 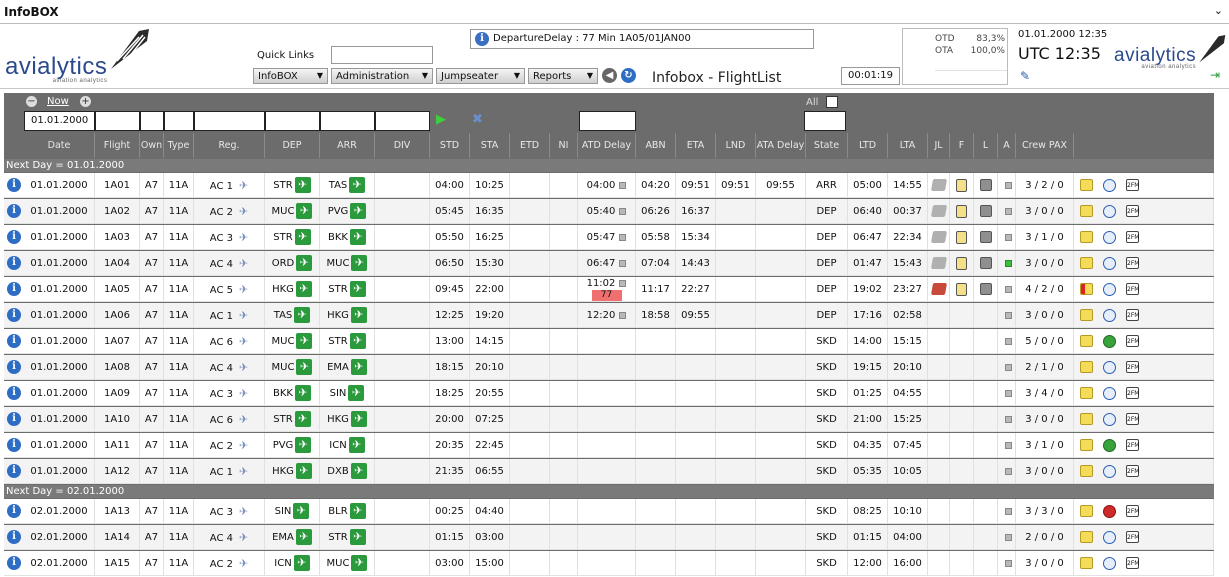 I want to click on now-link: Now, so click(x=58, y=101).